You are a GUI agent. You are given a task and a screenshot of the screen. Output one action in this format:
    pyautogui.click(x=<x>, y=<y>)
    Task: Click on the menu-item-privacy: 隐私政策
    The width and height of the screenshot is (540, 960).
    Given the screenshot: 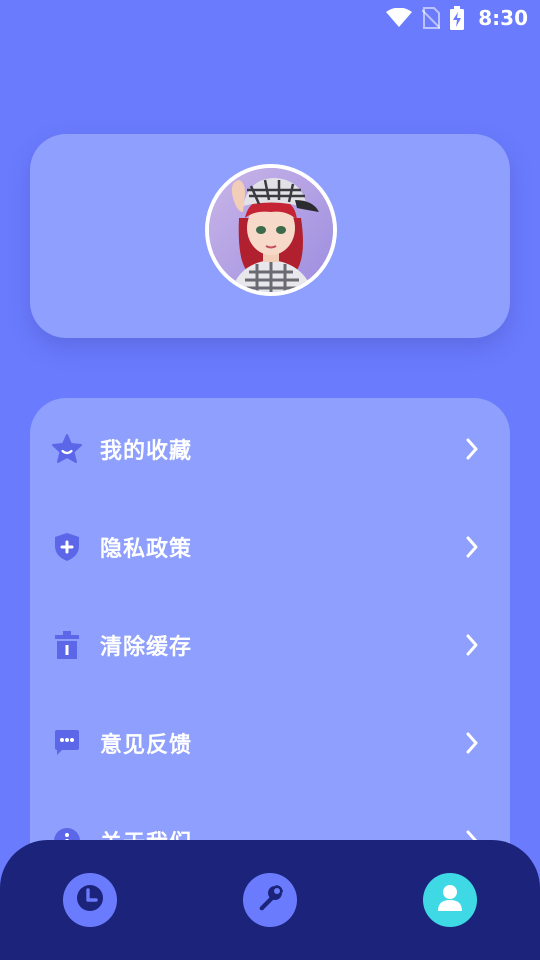 What is the action you would take?
    pyautogui.click(x=270, y=547)
    